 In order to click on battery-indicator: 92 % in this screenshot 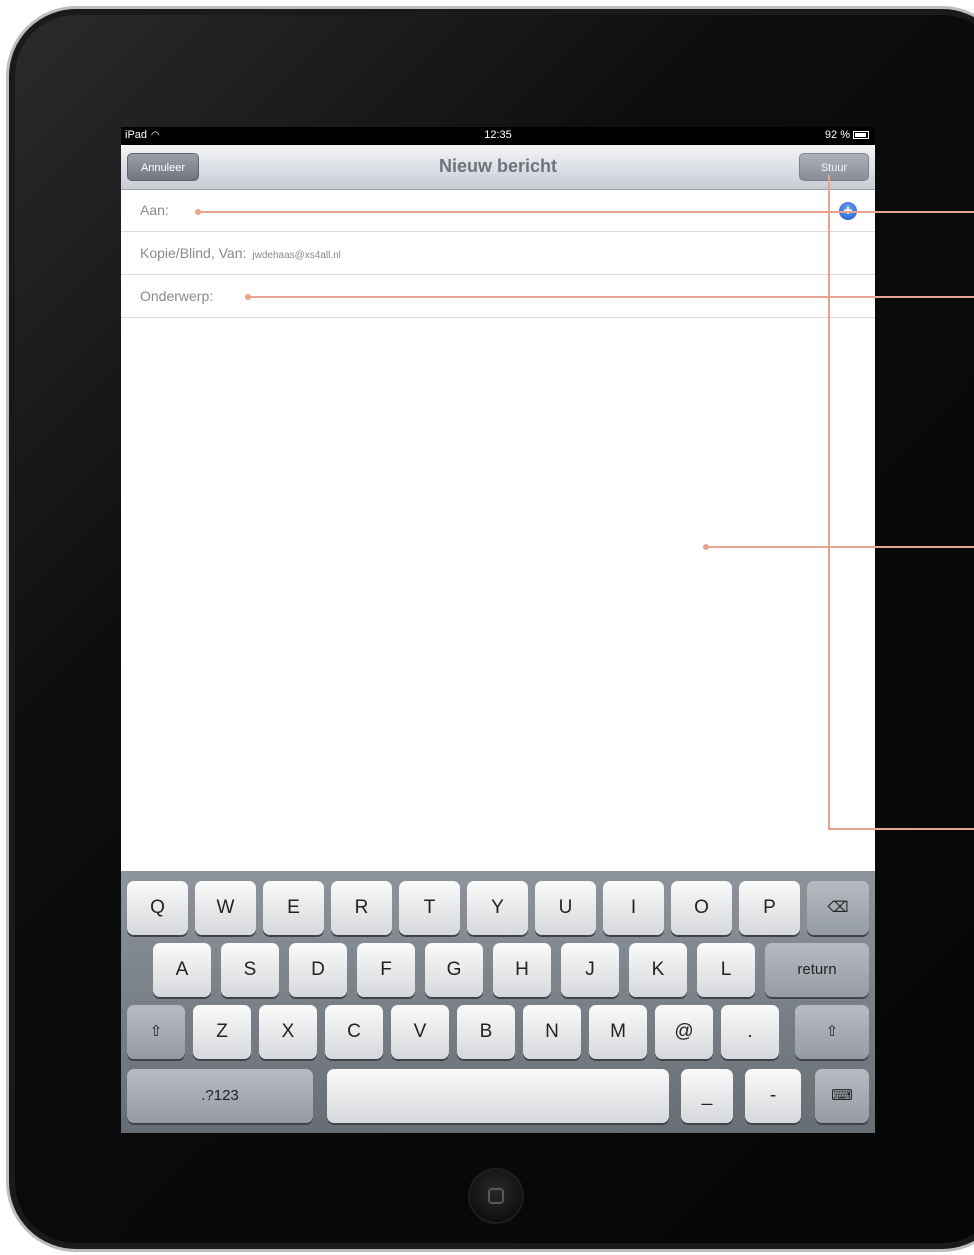, I will do `click(847, 135)`.